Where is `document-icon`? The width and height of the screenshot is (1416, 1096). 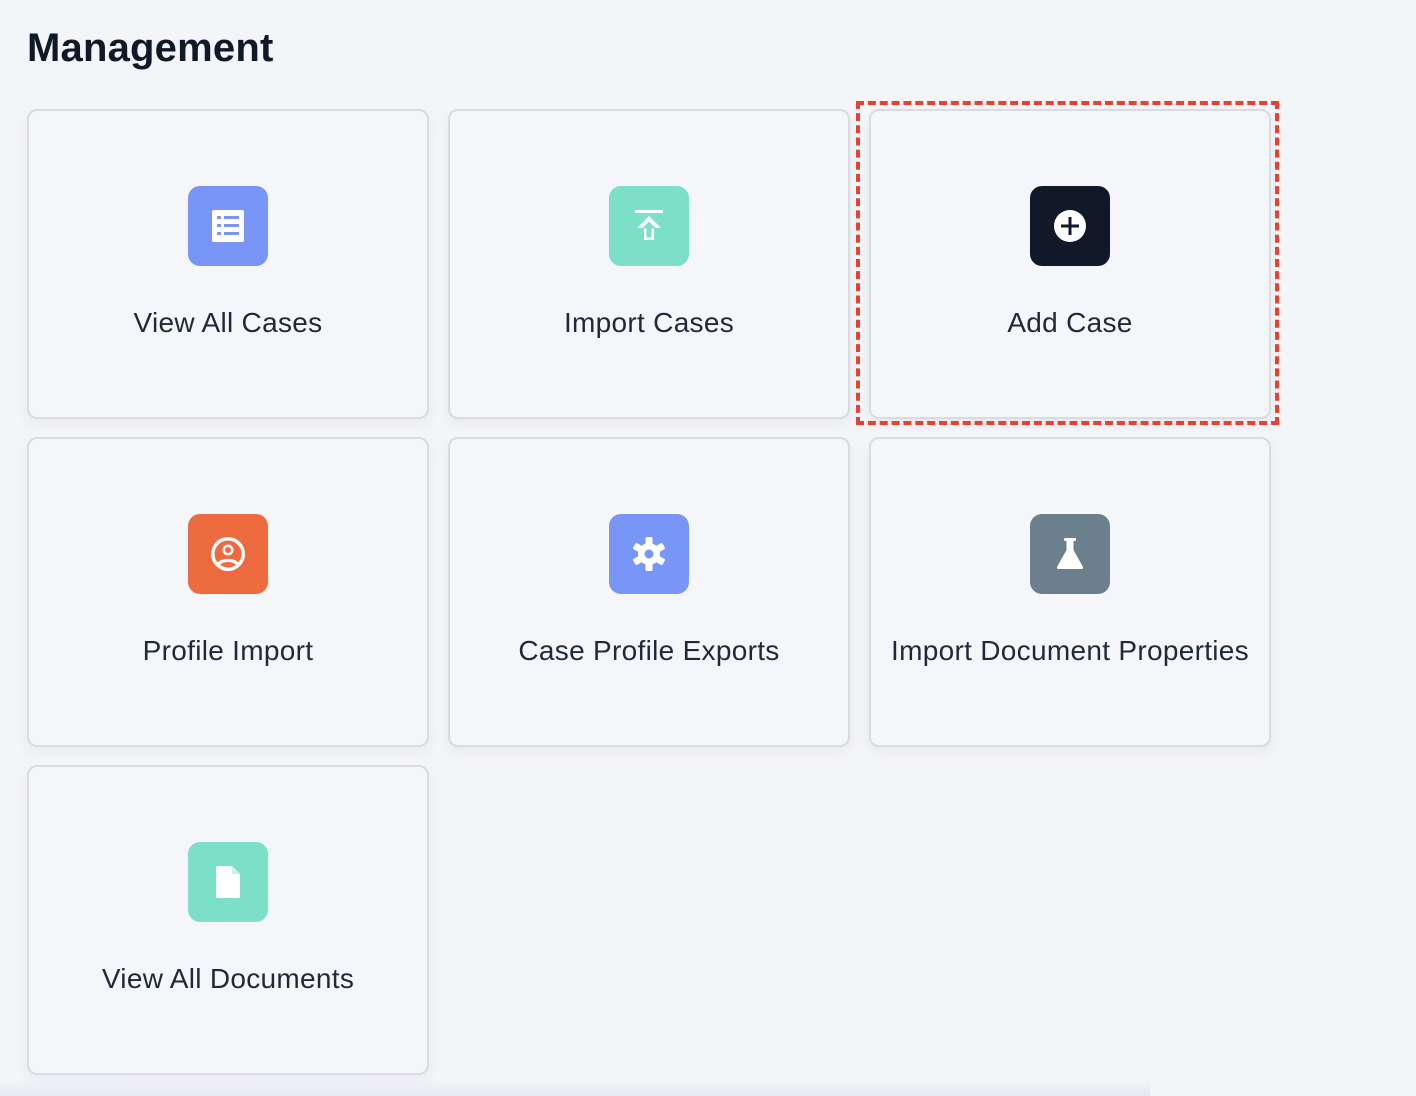 document-icon is located at coordinates (228, 882).